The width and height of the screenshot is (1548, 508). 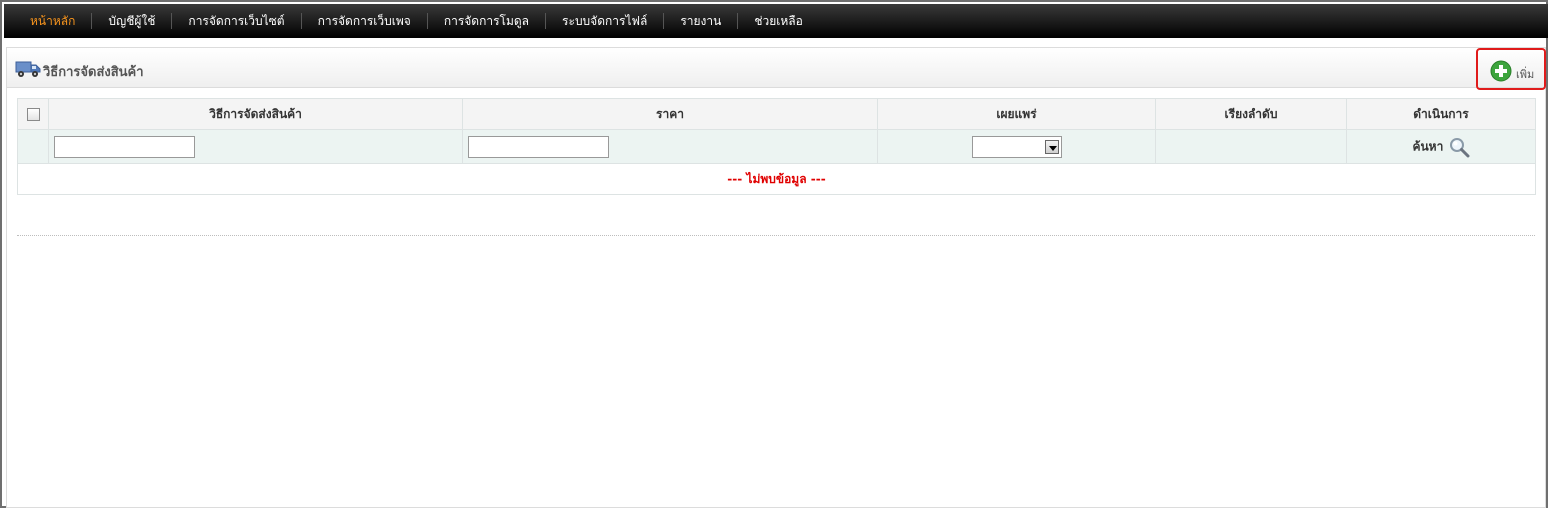 I want to click on select-all-checkbox, so click(x=33, y=114).